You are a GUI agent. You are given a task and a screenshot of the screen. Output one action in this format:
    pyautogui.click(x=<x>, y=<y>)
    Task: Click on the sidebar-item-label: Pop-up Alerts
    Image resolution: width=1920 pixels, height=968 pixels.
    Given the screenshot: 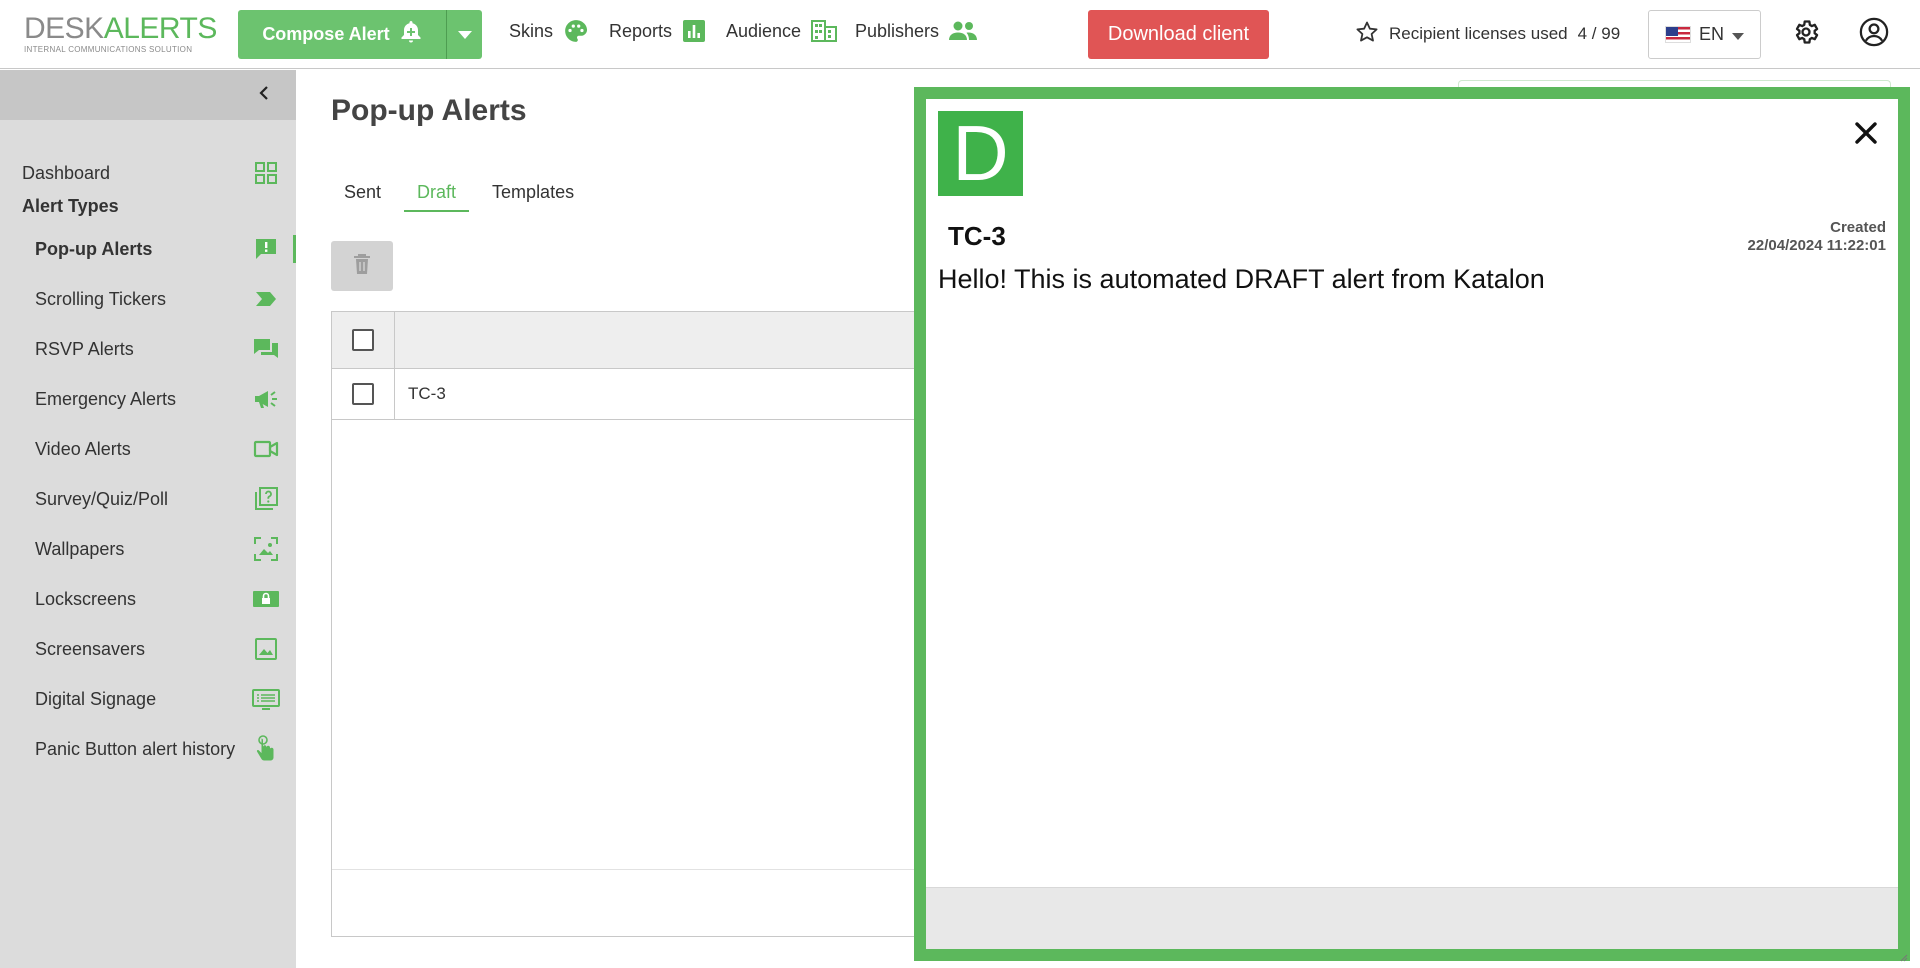 What is the action you would take?
    pyautogui.click(x=94, y=248)
    